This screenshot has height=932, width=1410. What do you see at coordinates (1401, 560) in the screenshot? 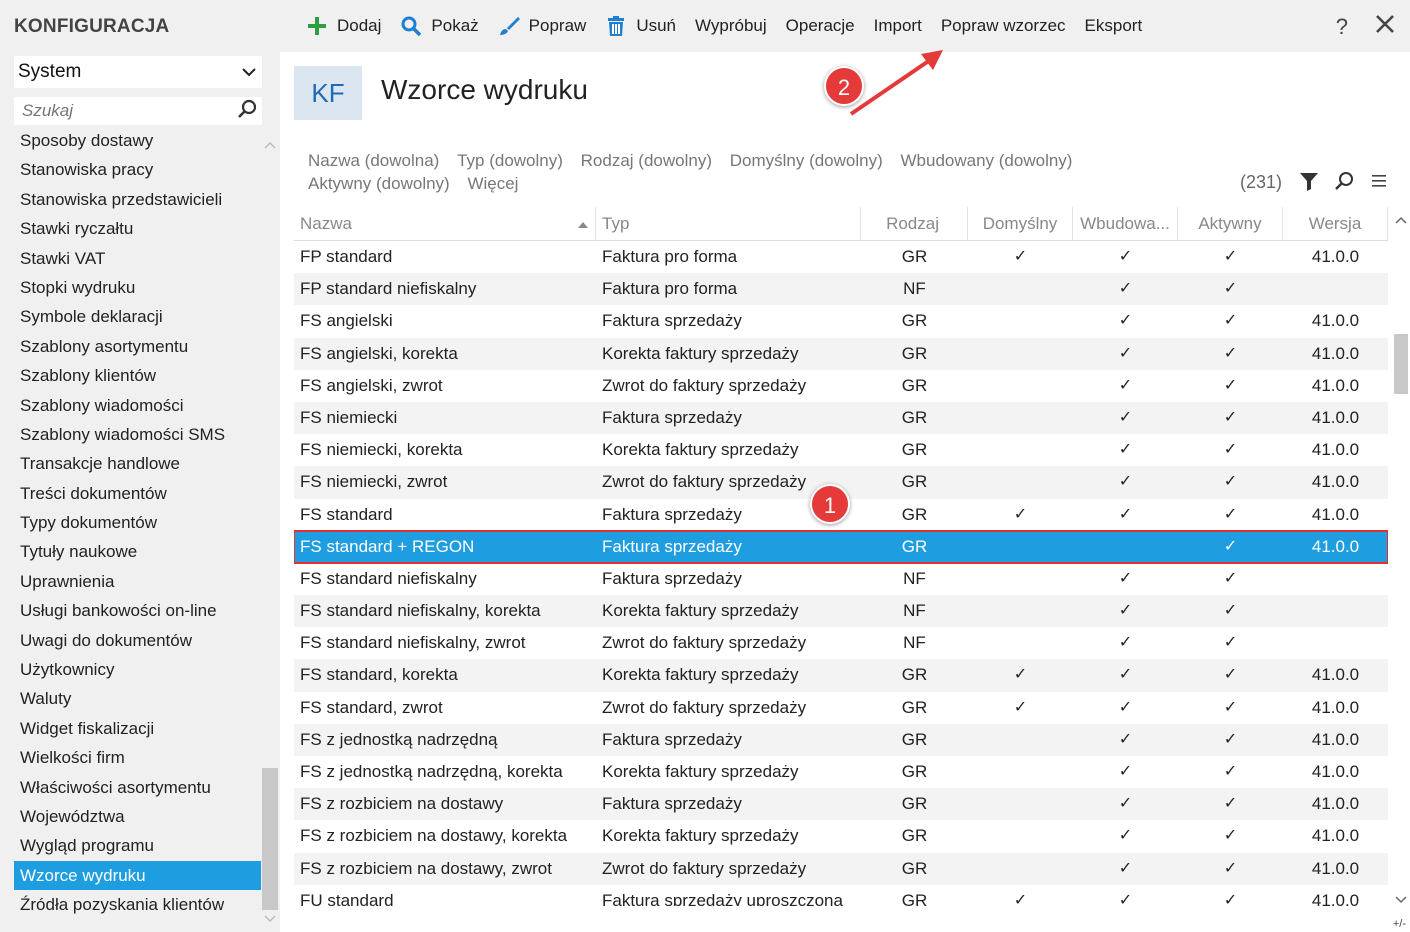
I see `table-scrollbar` at bounding box center [1401, 560].